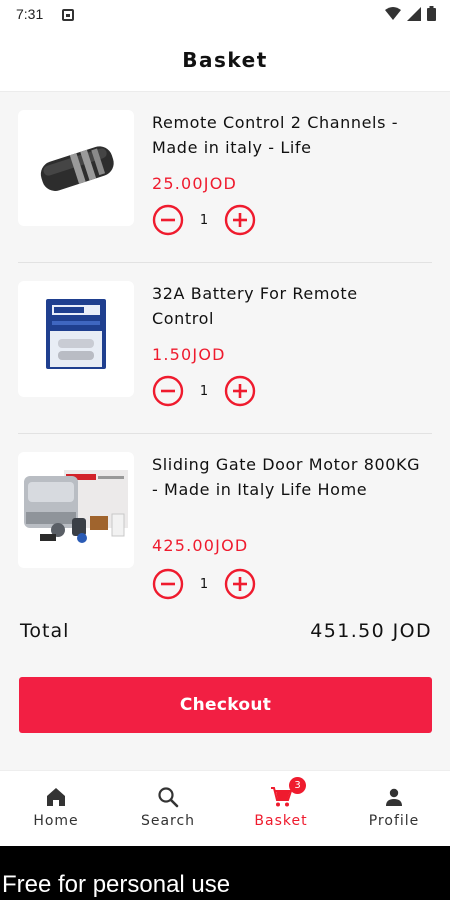 This screenshot has width=450, height=900. What do you see at coordinates (414, 13) in the screenshot?
I see `signal-icon` at bounding box center [414, 13].